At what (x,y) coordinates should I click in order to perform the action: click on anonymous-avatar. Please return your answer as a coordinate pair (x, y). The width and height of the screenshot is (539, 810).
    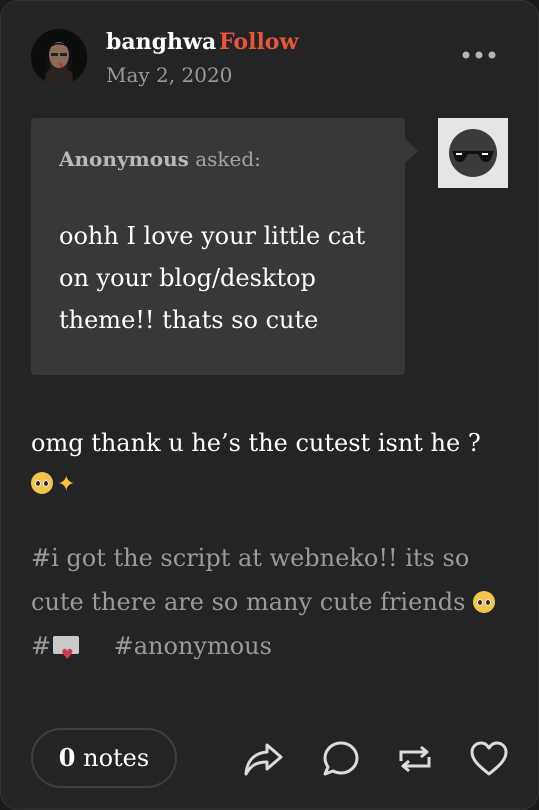
    Looking at the image, I should click on (473, 153).